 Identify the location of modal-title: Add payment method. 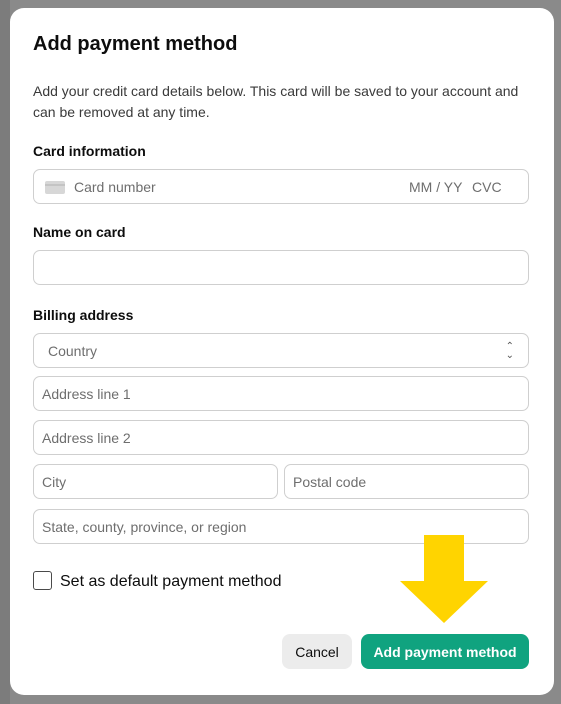
(135, 44).